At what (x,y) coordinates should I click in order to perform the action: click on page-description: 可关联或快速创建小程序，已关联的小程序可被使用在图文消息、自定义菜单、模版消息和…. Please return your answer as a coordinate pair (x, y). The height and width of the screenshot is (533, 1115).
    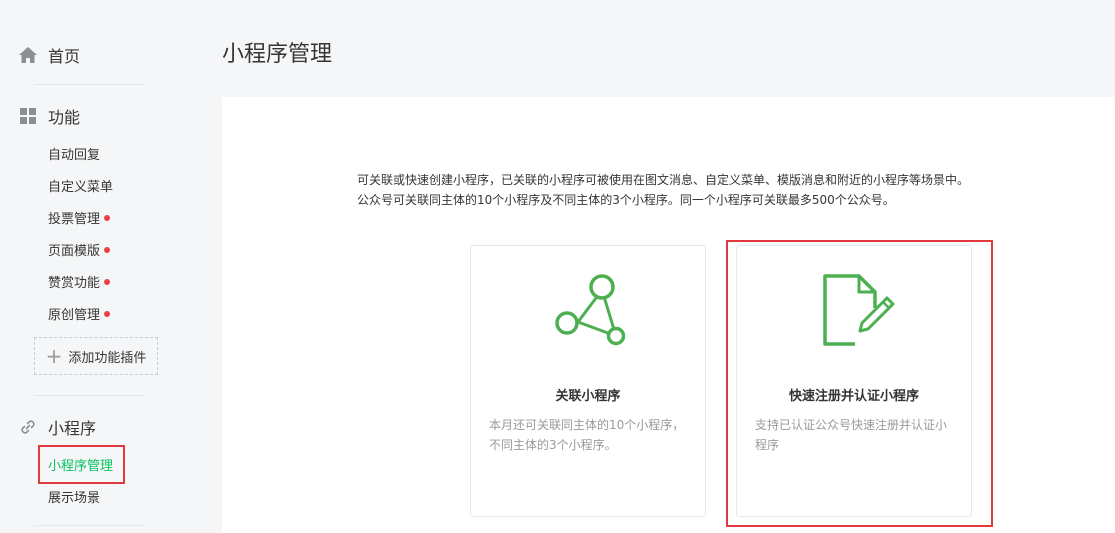
    Looking at the image, I should click on (663, 190).